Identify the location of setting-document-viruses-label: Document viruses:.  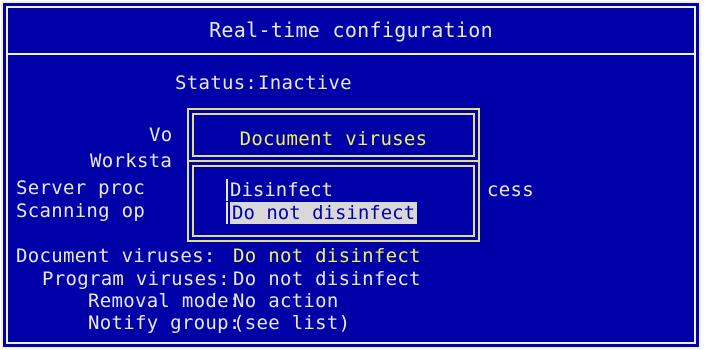
(116, 256).